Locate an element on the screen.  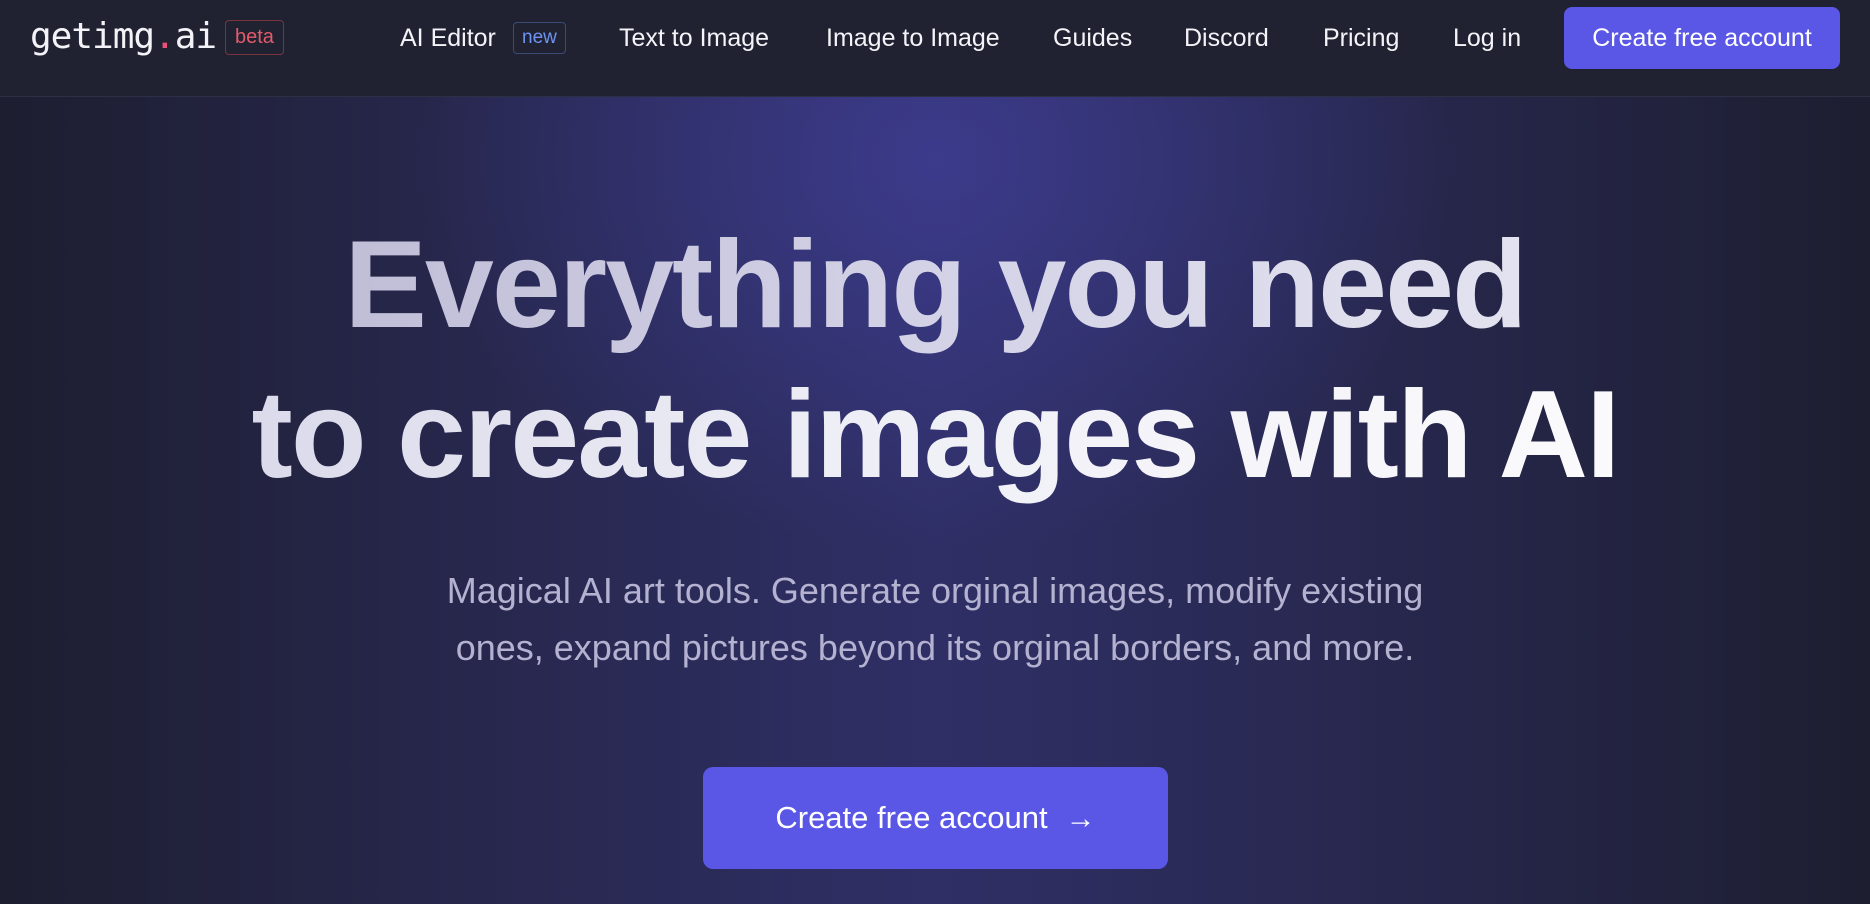
nav-ai-editor: AI Editor is located at coordinates (448, 38).